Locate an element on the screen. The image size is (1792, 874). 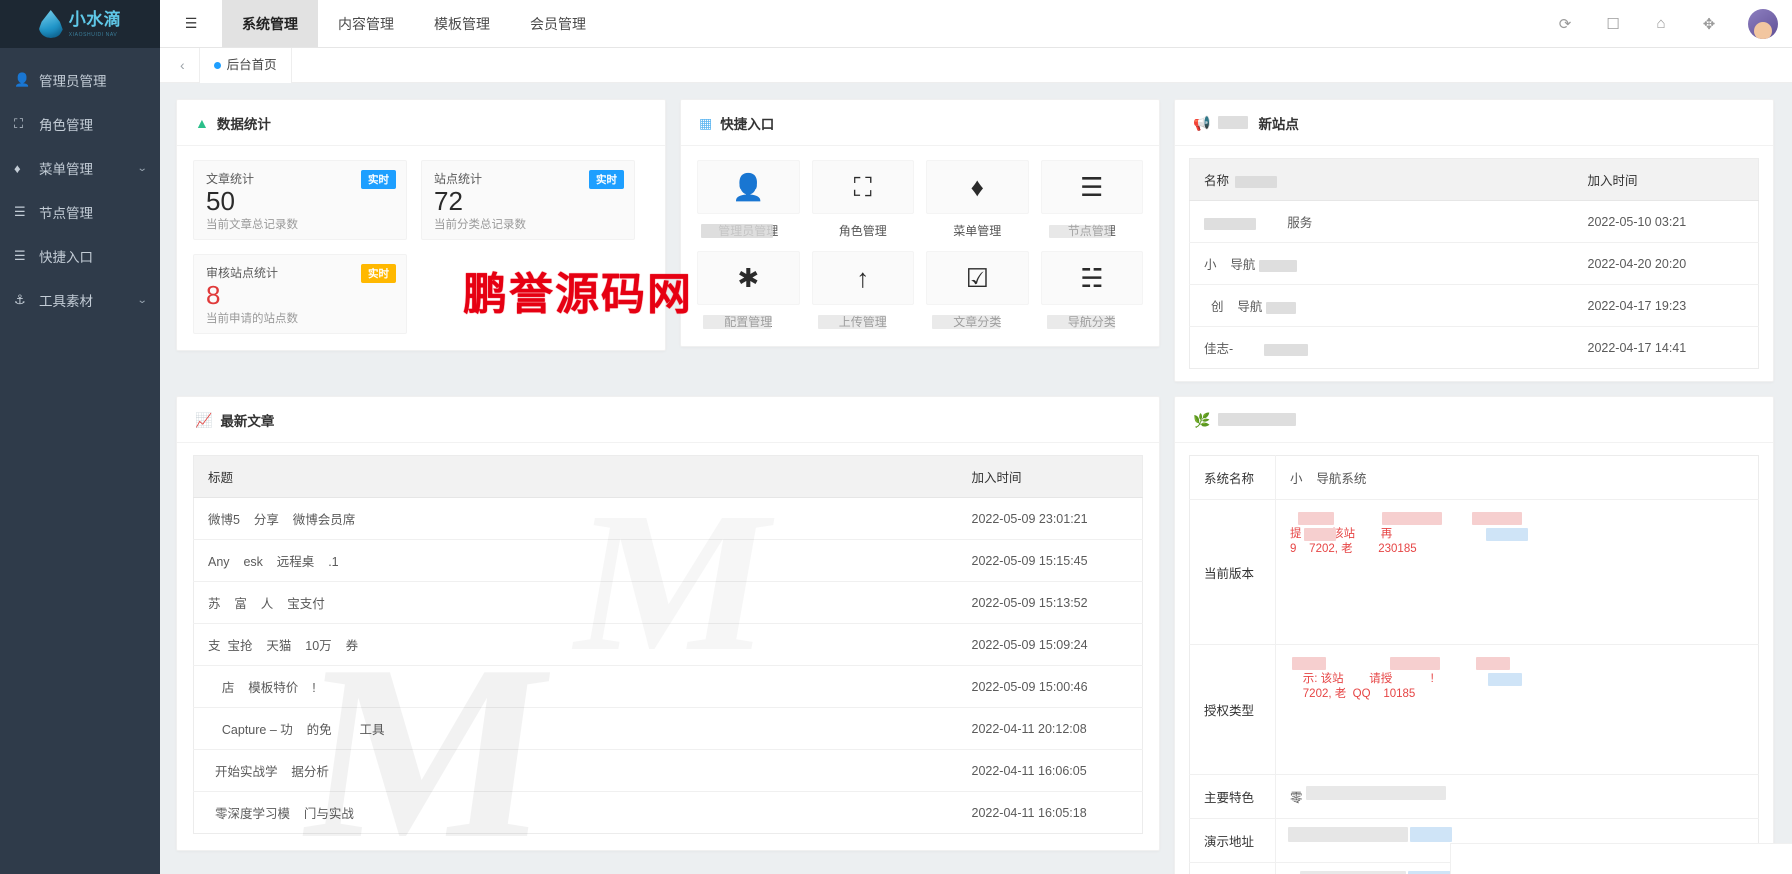
card-header: 🌿 is located at coordinates (1474, 420).